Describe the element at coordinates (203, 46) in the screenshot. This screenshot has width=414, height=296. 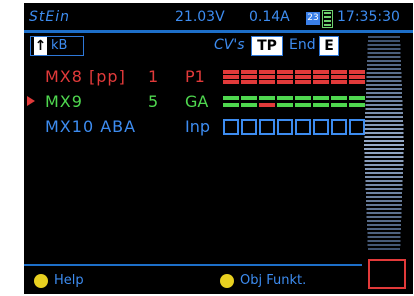
I see `toolbar: ↑ kB CV's TP End E` at that location.